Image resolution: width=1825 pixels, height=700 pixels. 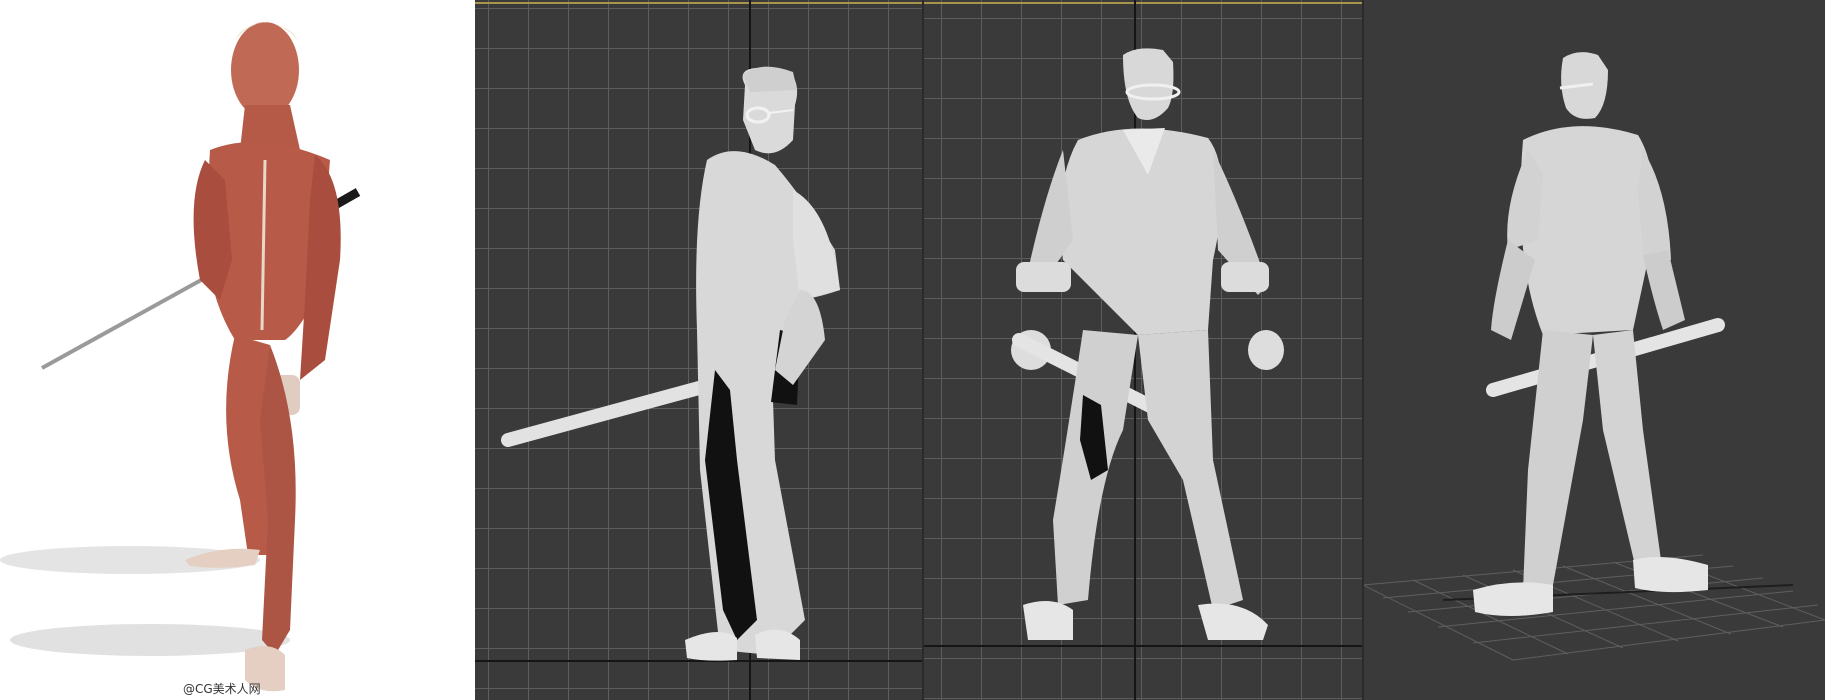 What do you see at coordinates (222, 689) in the screenshot?
I see `watermark-text: @CG美术人网` at bounding box center [222, 689].